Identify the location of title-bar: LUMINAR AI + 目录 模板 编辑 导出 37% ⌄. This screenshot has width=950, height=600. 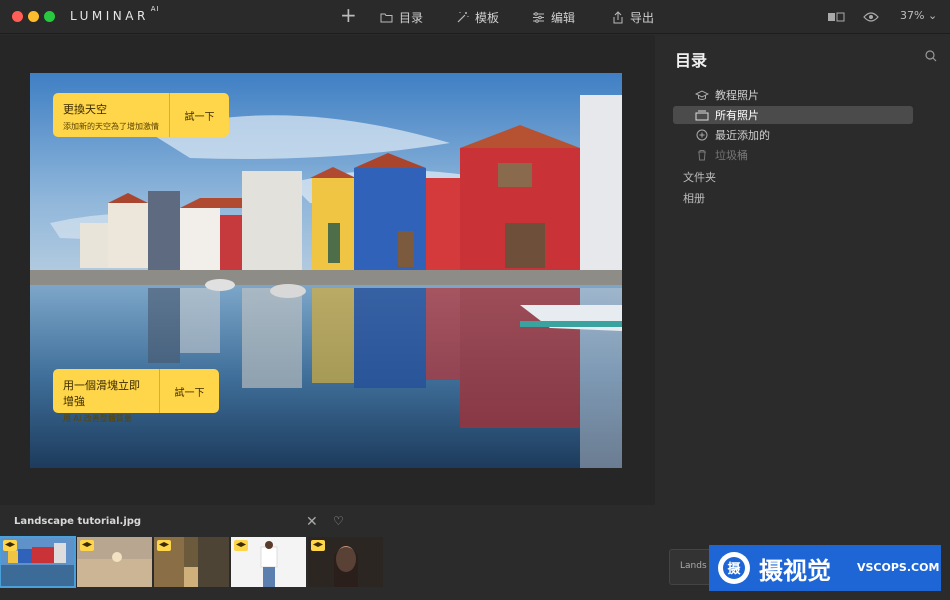
(475, 17).